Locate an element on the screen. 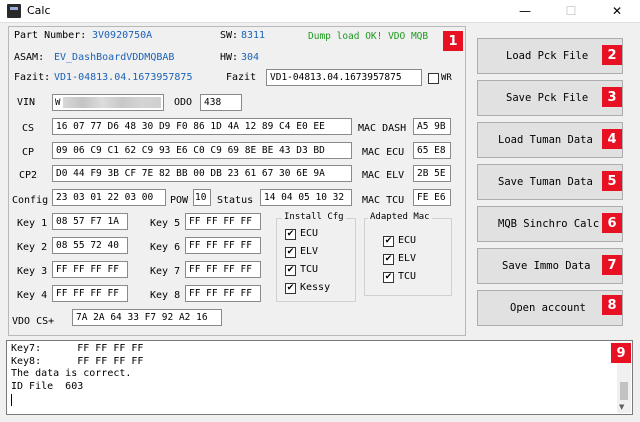 The width and height of the screenshot is (640, 422). key-6-label: Key 6 is located at coordinates (165, 247).